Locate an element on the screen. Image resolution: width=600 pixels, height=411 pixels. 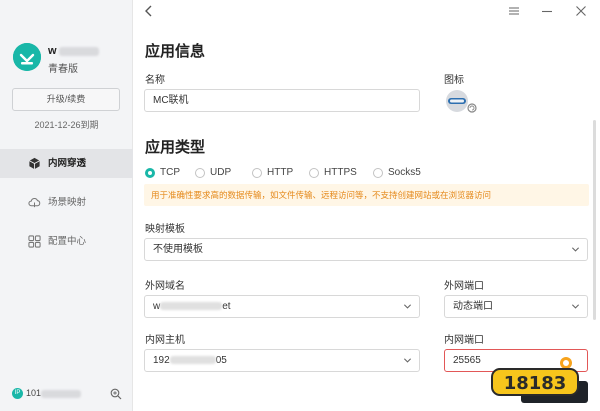
sidebar-item-label: 场景映射 is located at coordinates (67, 202).